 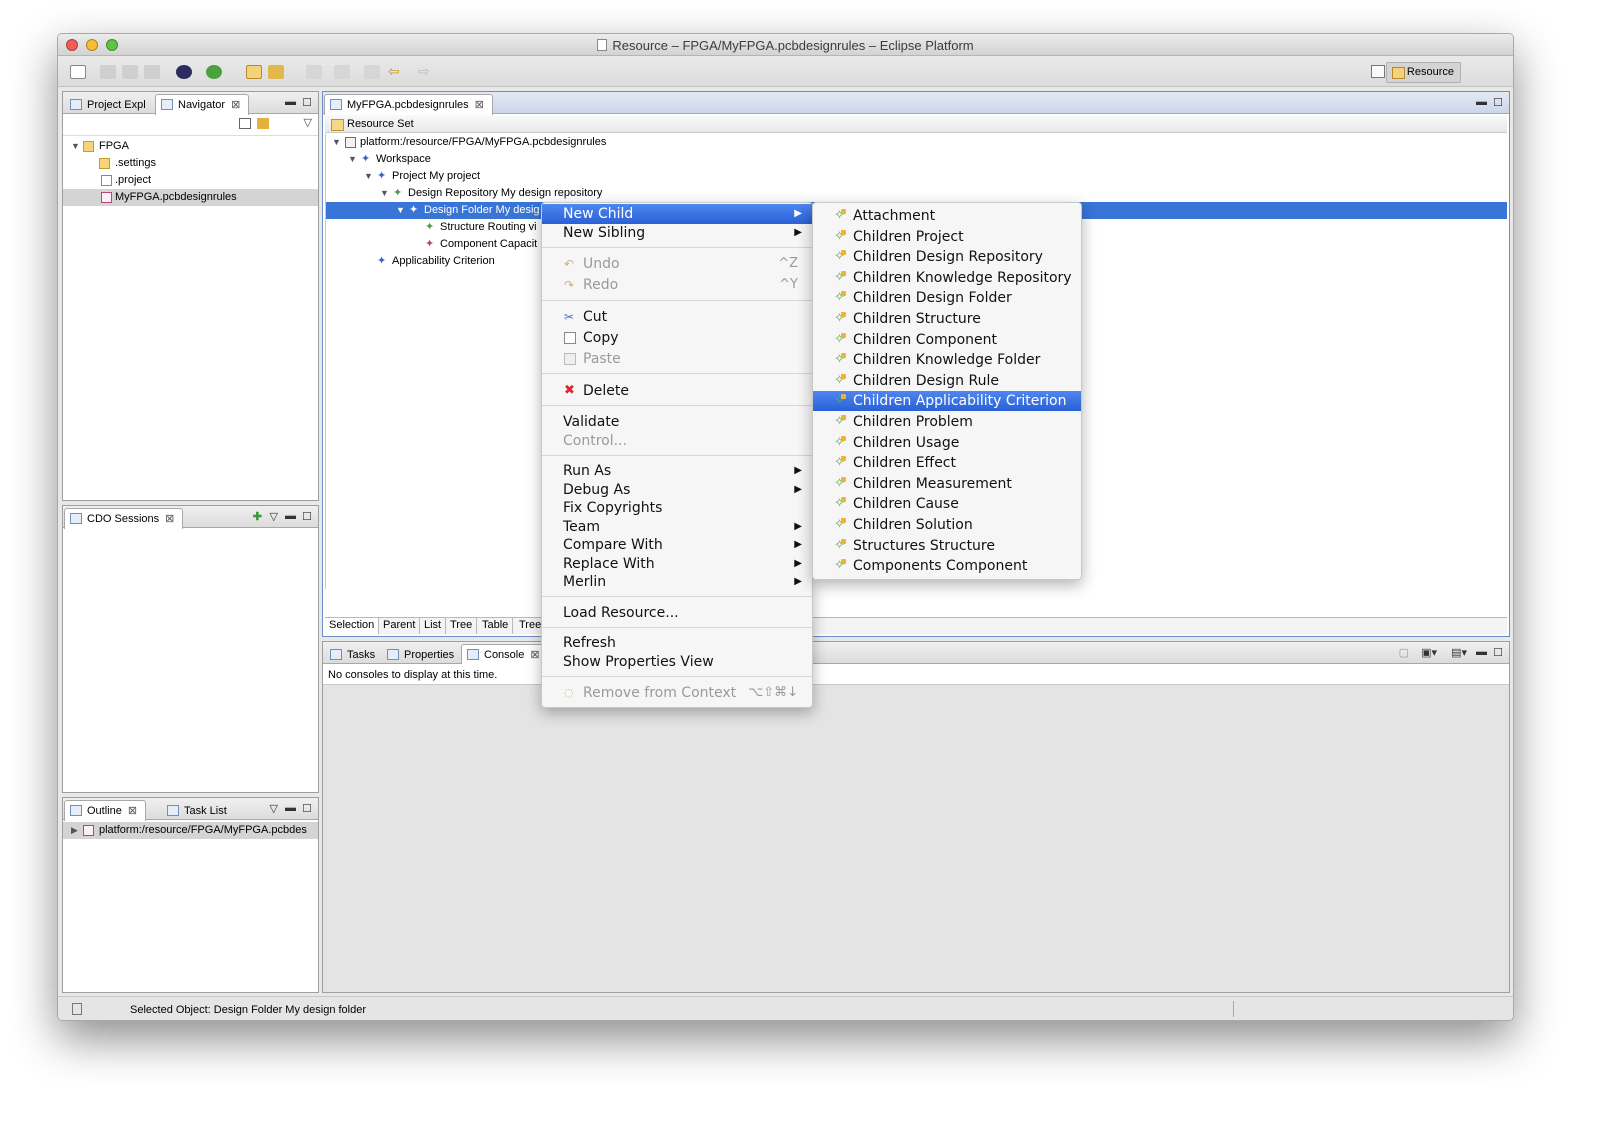 I want to click on submenu-item-structures-structure: ✧ Structures Structure, so click(x=947, y=546).